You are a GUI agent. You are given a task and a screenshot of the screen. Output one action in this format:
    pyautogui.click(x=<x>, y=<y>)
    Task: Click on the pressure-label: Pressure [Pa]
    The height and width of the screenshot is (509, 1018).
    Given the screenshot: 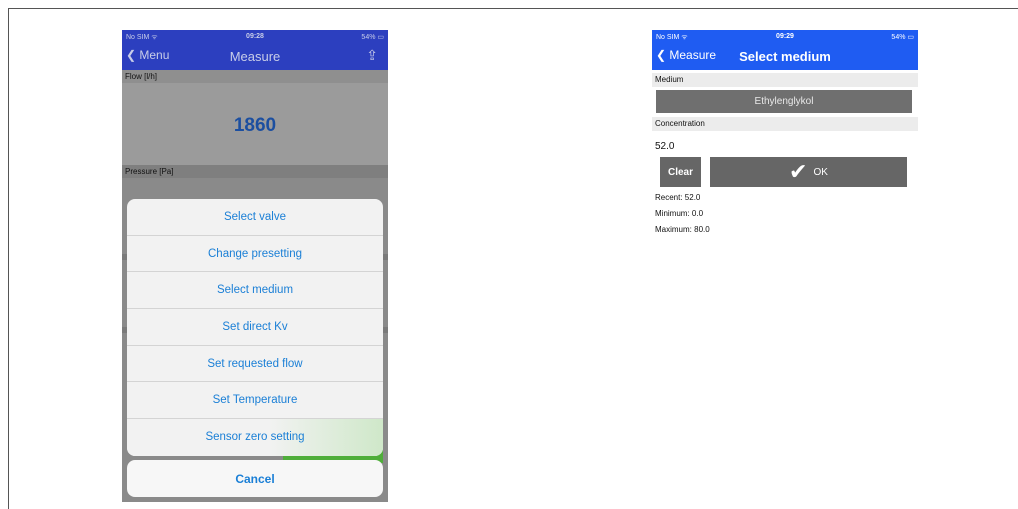 What is the action you would take?
    pyautogui.click(x=255, y=171)
    